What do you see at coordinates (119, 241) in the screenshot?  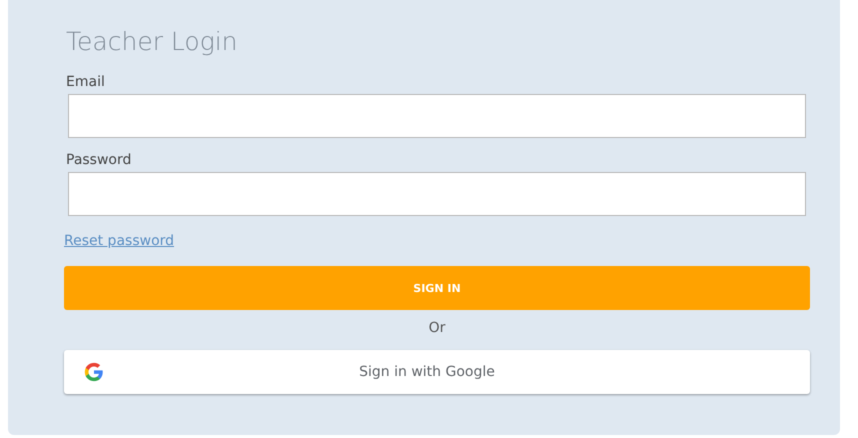 I see `reset-password-link: Reset password` at bounding box center [119, 241].